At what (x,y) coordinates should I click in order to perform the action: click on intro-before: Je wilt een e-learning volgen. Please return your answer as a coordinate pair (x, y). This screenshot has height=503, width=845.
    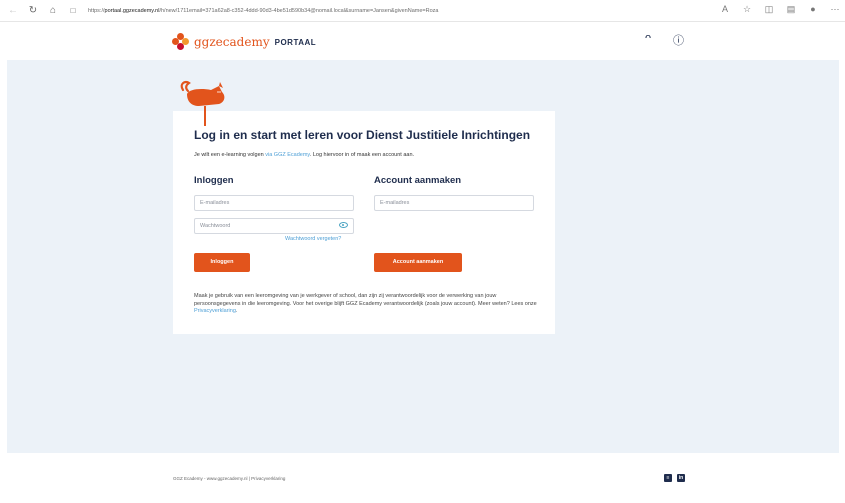
    Looking at the image, I should click on (230, 155).